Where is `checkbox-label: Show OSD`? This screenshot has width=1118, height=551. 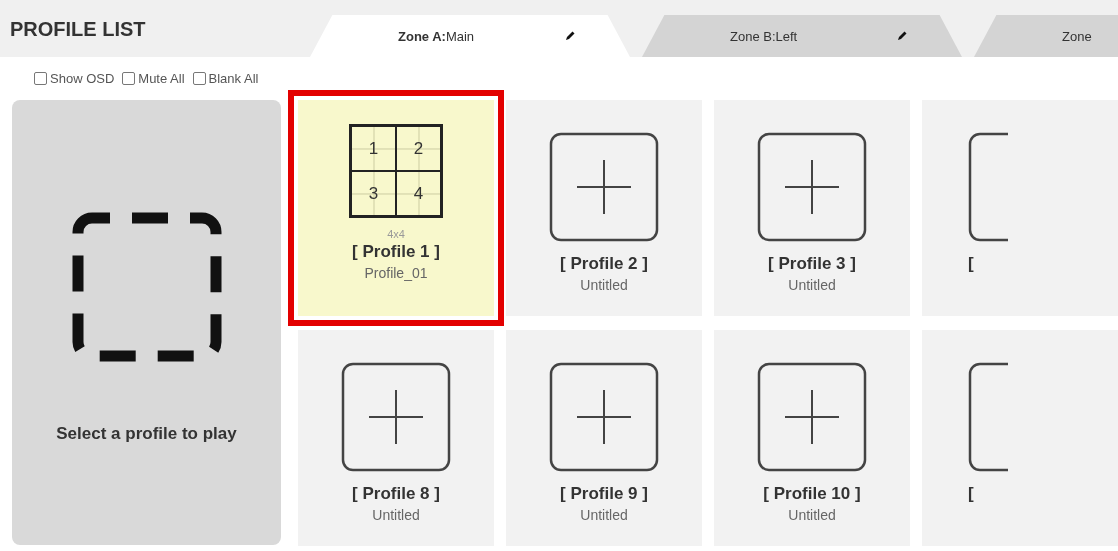
checkbox-label: Show OSD is located at coordinates (82, 78).